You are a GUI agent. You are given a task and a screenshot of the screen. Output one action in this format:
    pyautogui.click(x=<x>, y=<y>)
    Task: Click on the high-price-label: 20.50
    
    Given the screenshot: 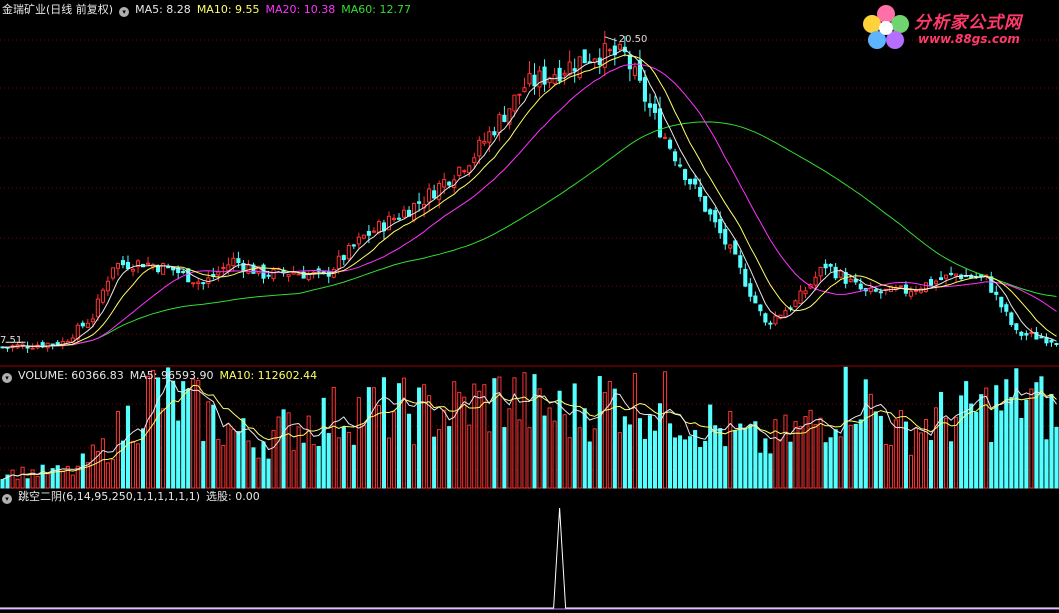 What is the action you would take?
    pyautogui.click(x=633, y=39)
    